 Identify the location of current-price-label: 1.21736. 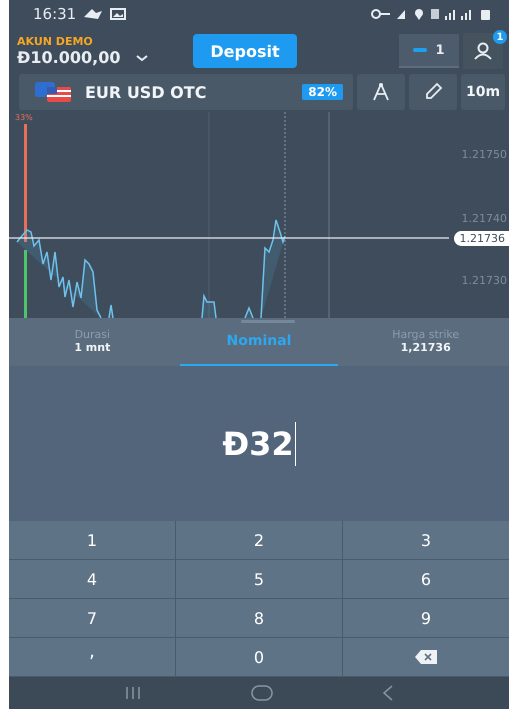
(481, 238).